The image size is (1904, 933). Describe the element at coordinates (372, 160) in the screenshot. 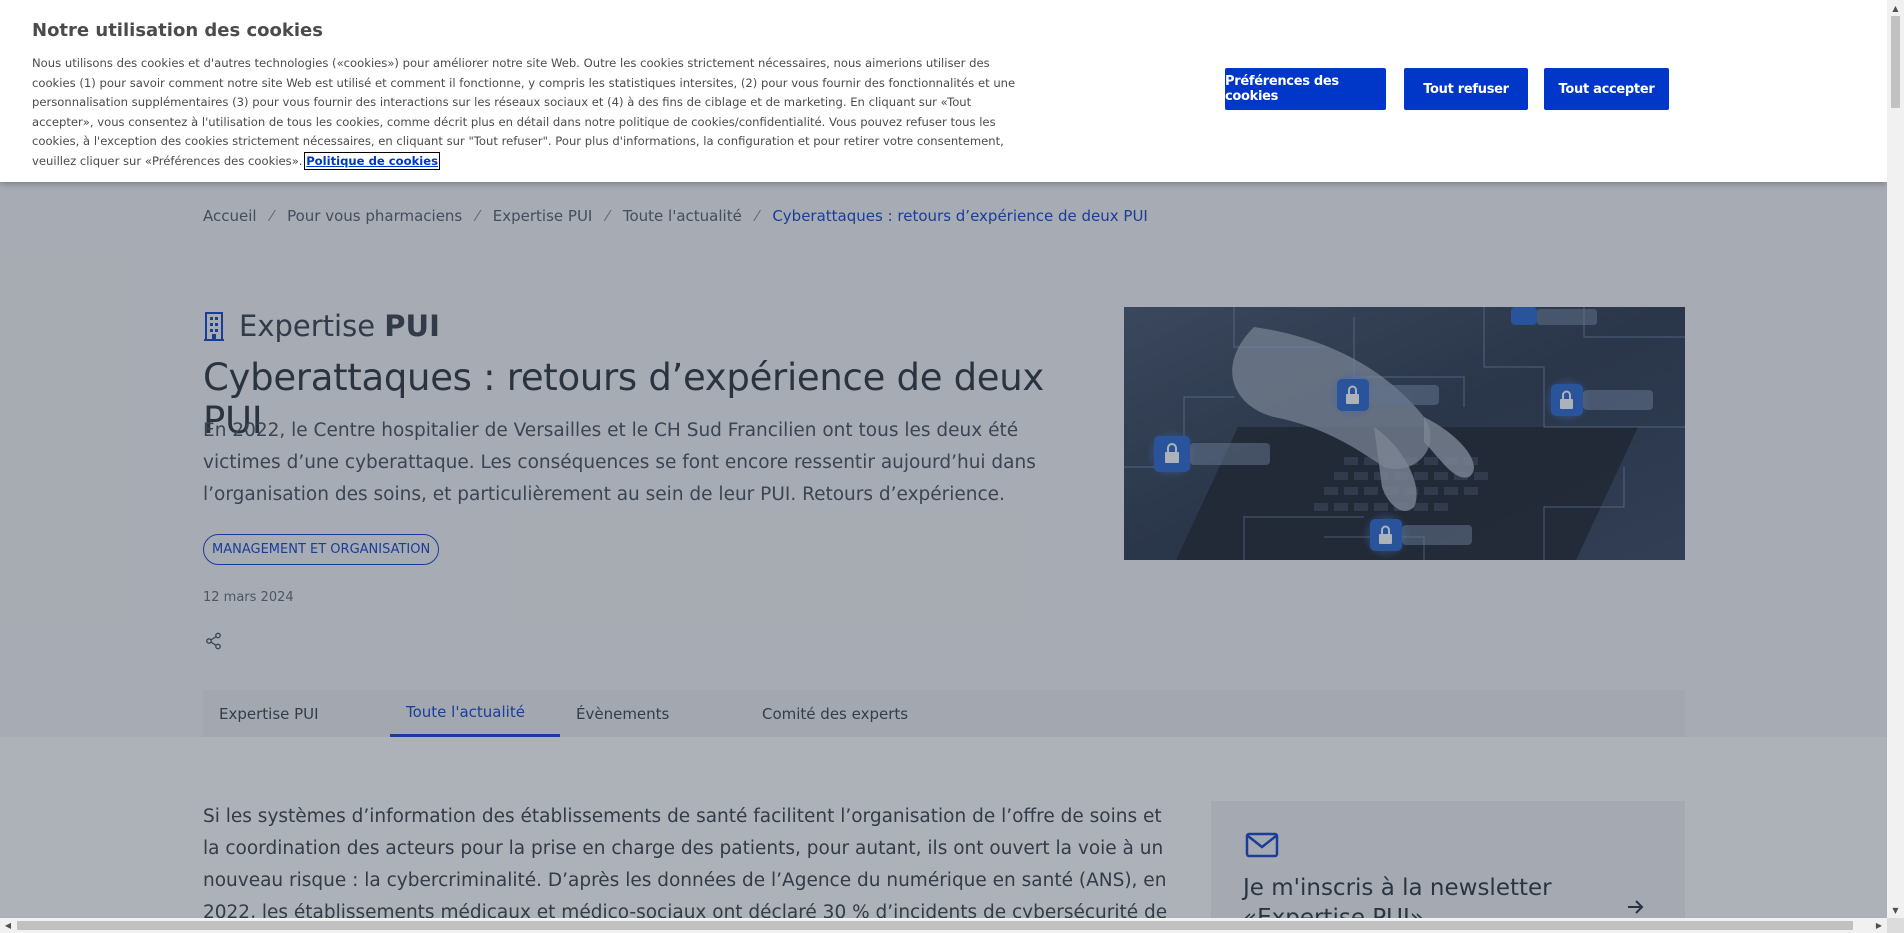

I see `cookie-policy-link: Politique de cookies` at that location.